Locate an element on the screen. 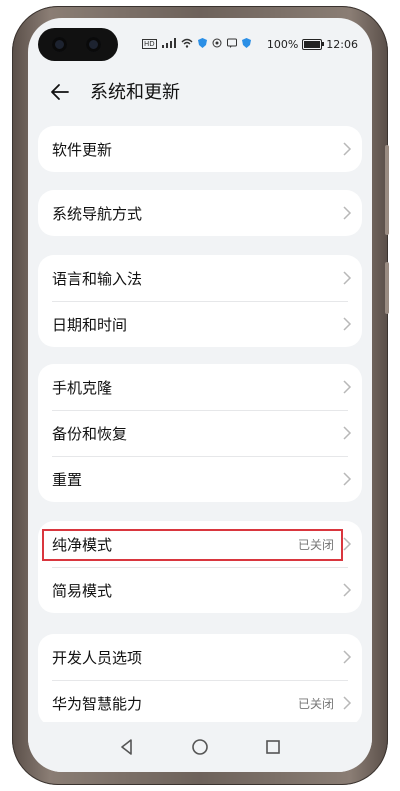 The image size is (400, 791). row-label: 手机克隆 is located at coordinates (82, 388).